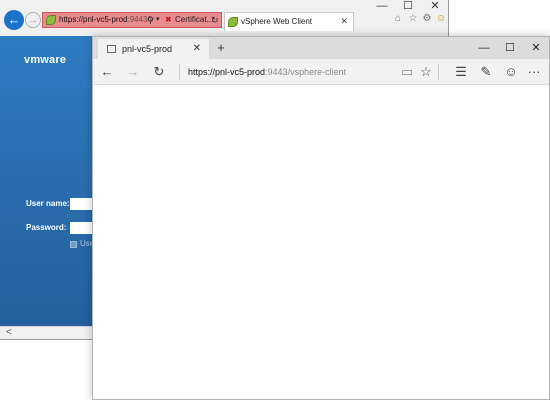 This screenshot has height=400, width=550. I want to click on edge-tab-pnl-vc5-prod: pnl-vc5-prod ✕, so click(153, 49).